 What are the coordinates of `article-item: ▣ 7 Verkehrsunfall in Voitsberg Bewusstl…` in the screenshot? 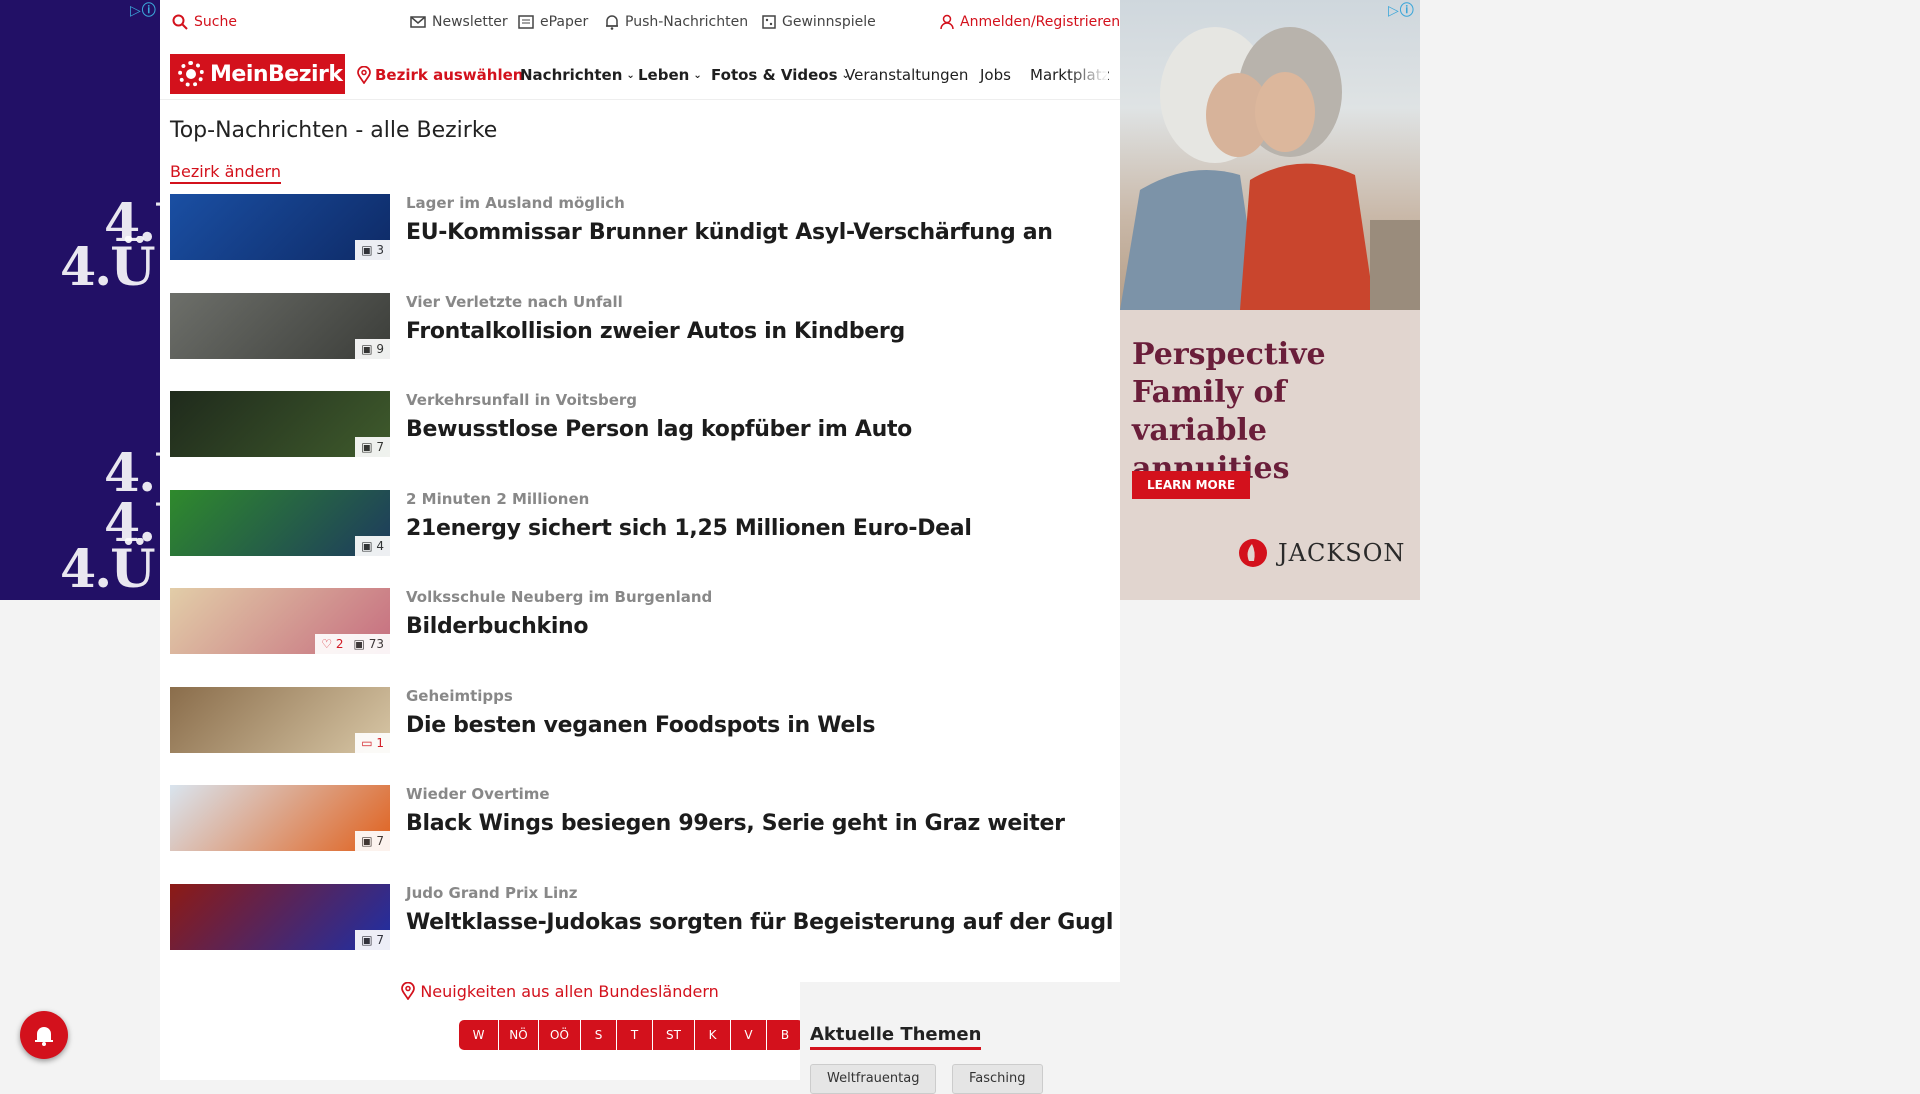 It's located at (630, 425).